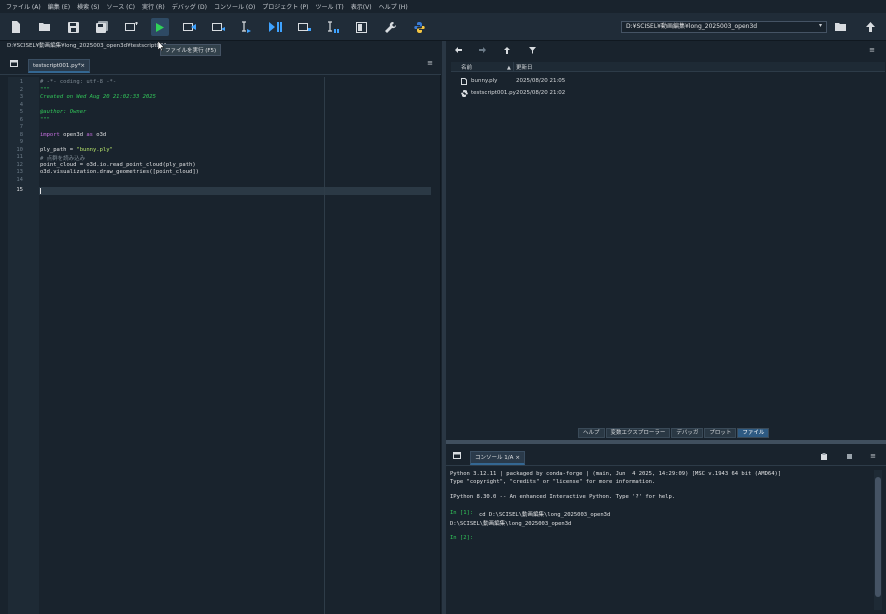 This screenshot has width=886, height=614. Describe the element at coordinates (121, 6) in the screenshot. I see `menu-source: ソース (C)` at that location.